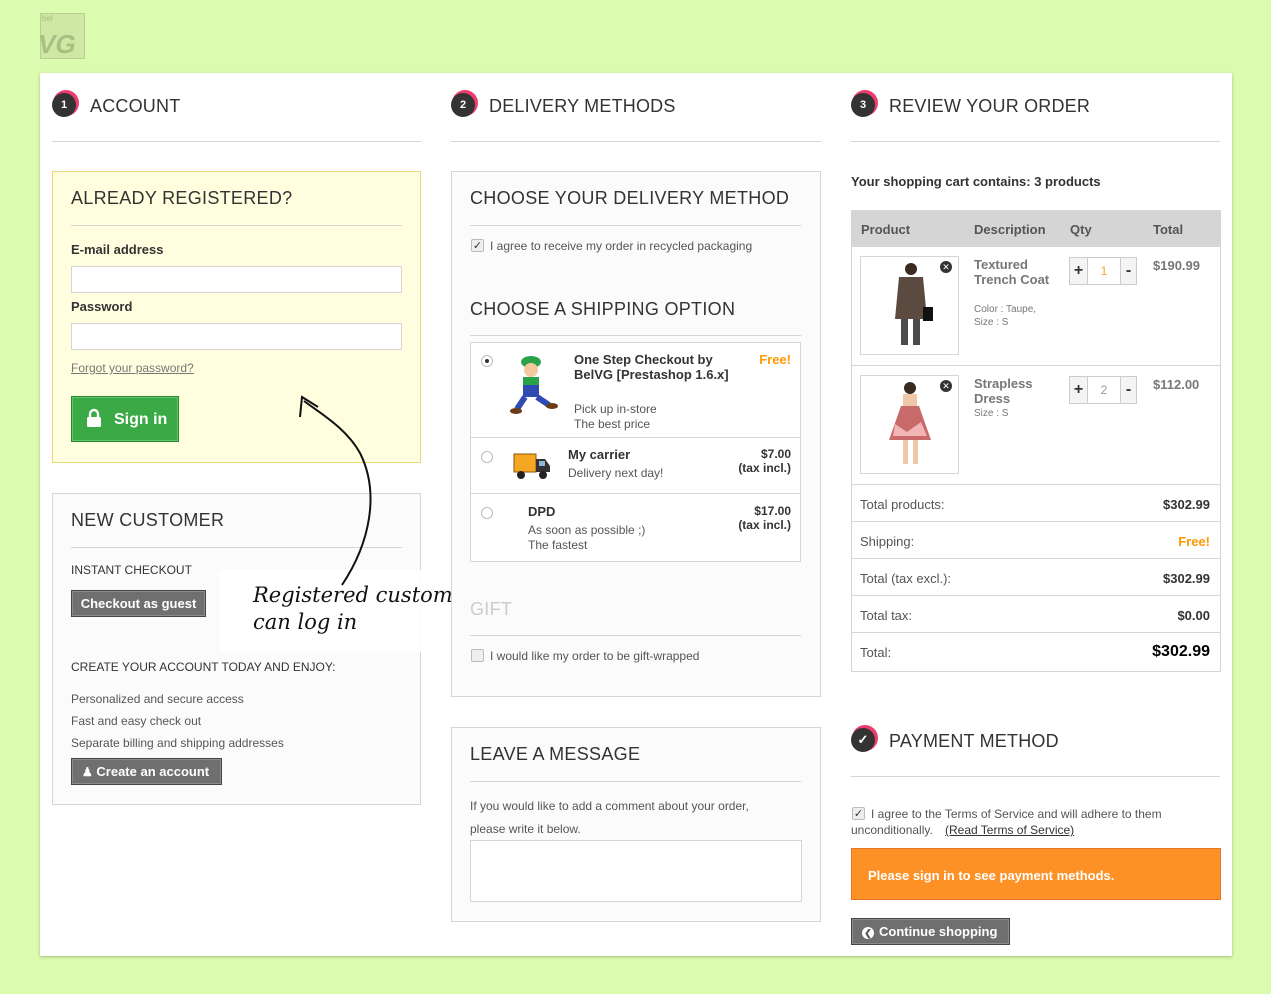 This screenshot has height=994, width=1271. I want to click on total-tax-row: Total tax: $0.00, so click(1036, 613).